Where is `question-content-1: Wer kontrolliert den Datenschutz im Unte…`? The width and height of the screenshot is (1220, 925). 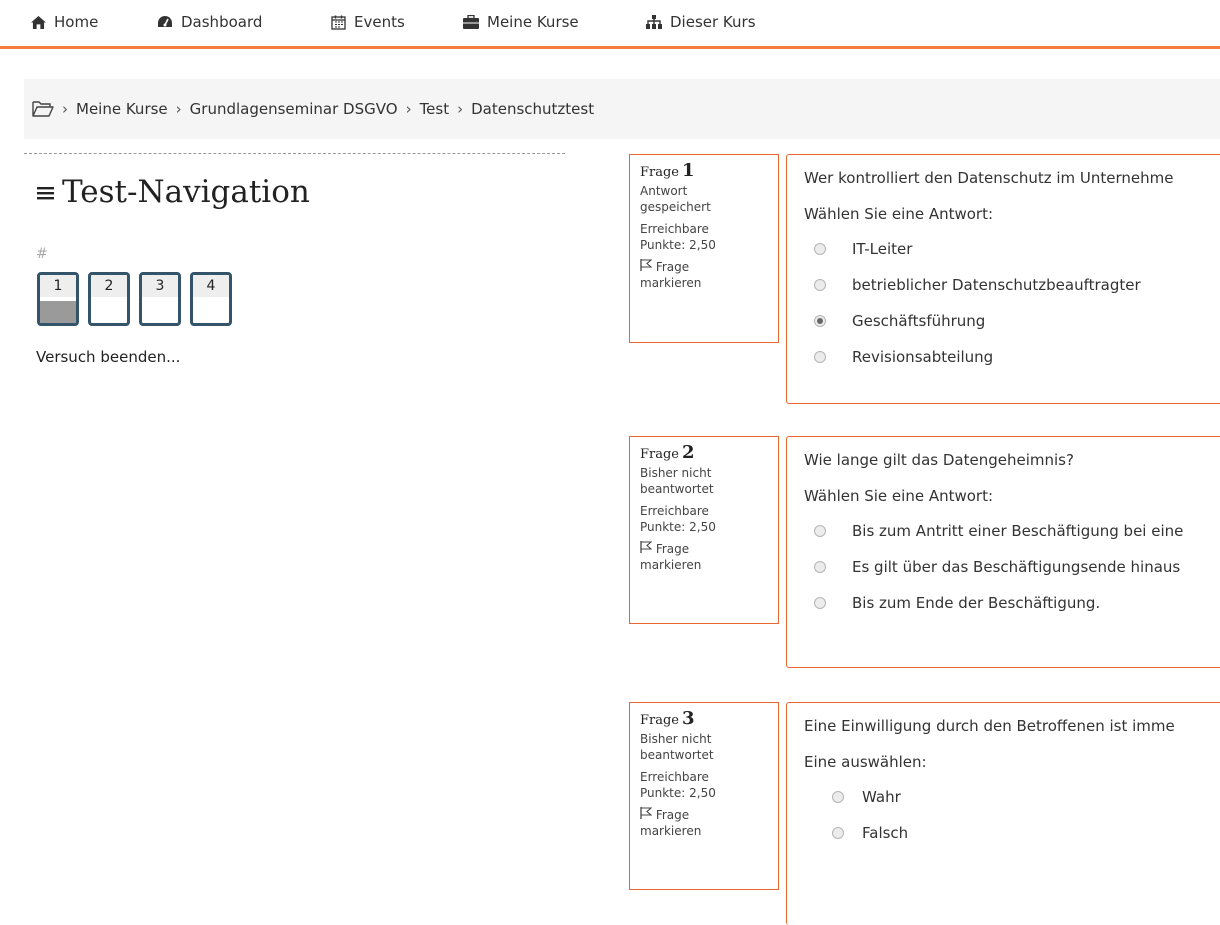 question-content-1: Wer kontrolliert den Datenschutz im Unte… is located at coordinates (1003, 279).